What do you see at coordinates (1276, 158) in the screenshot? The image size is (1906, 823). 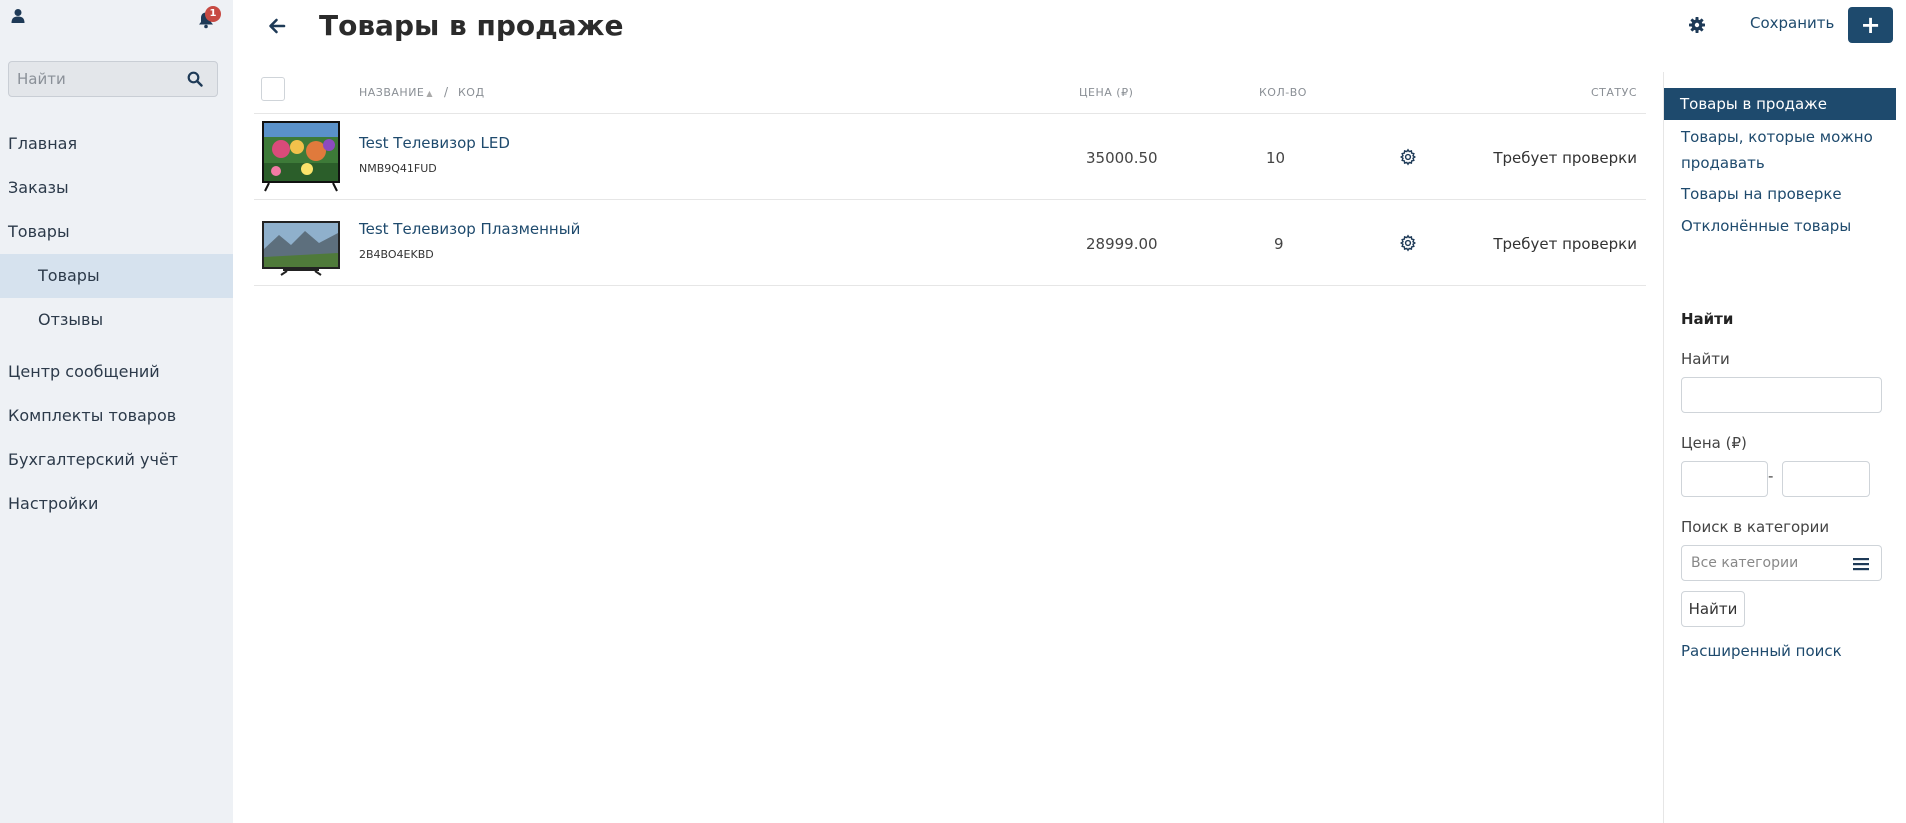 I see `product-quantity: 10` at bounding box center [1276, 158].